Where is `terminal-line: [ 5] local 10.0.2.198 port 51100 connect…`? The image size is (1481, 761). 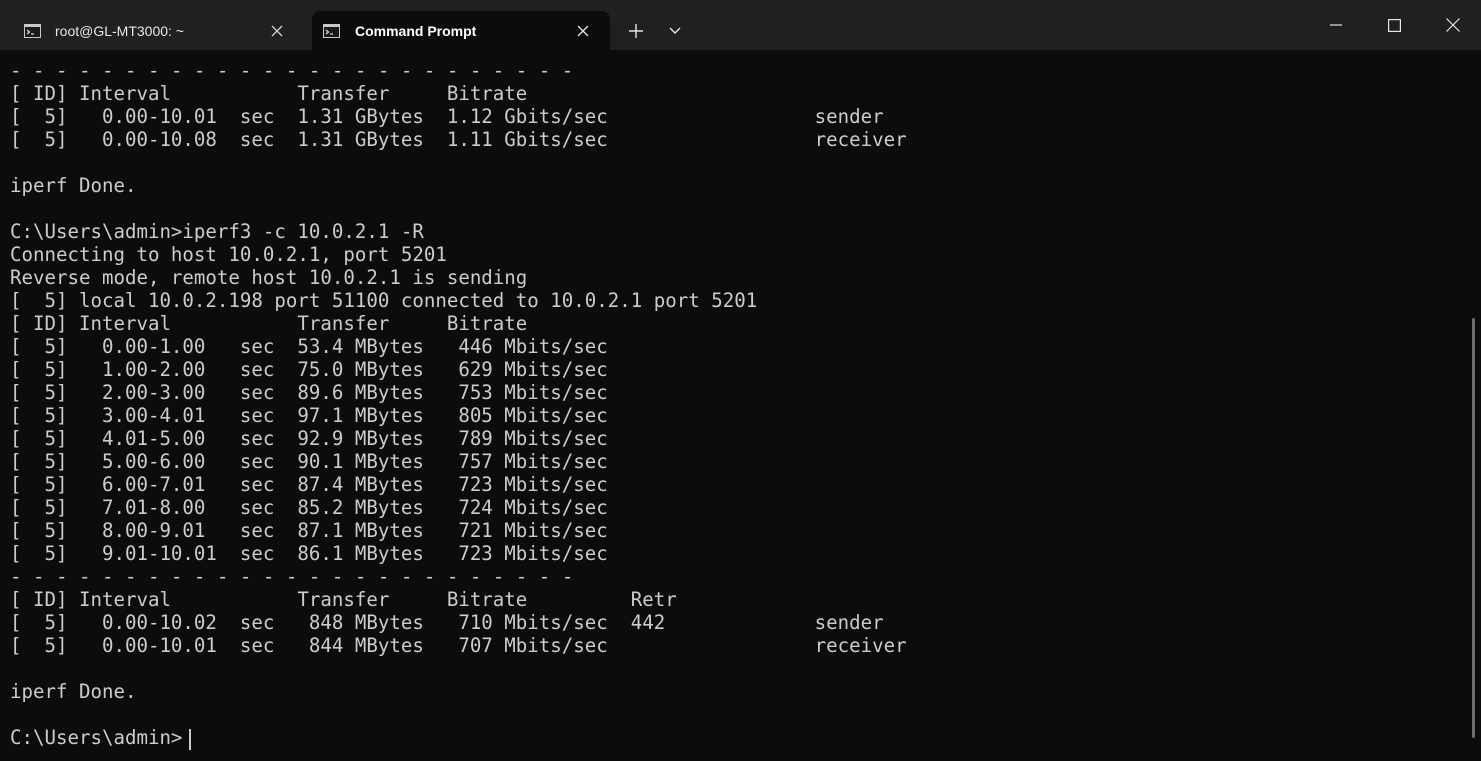 terminal-line: [ 5] local 10.0.2.198 port 51100 connect… is located at coordinates (384, 300).